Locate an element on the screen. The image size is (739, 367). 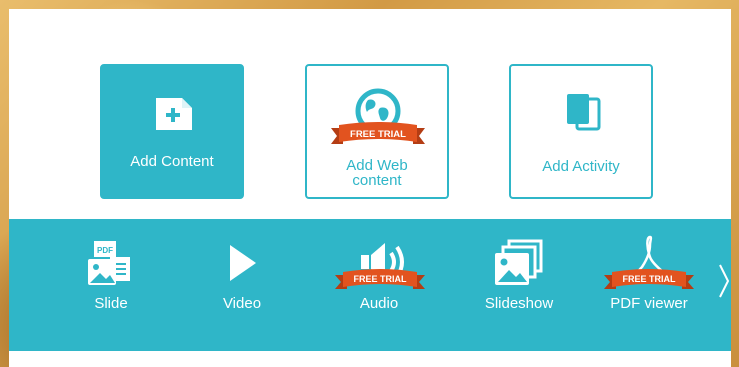
add-content-label: Add Content is located at coordinates (172, 161).